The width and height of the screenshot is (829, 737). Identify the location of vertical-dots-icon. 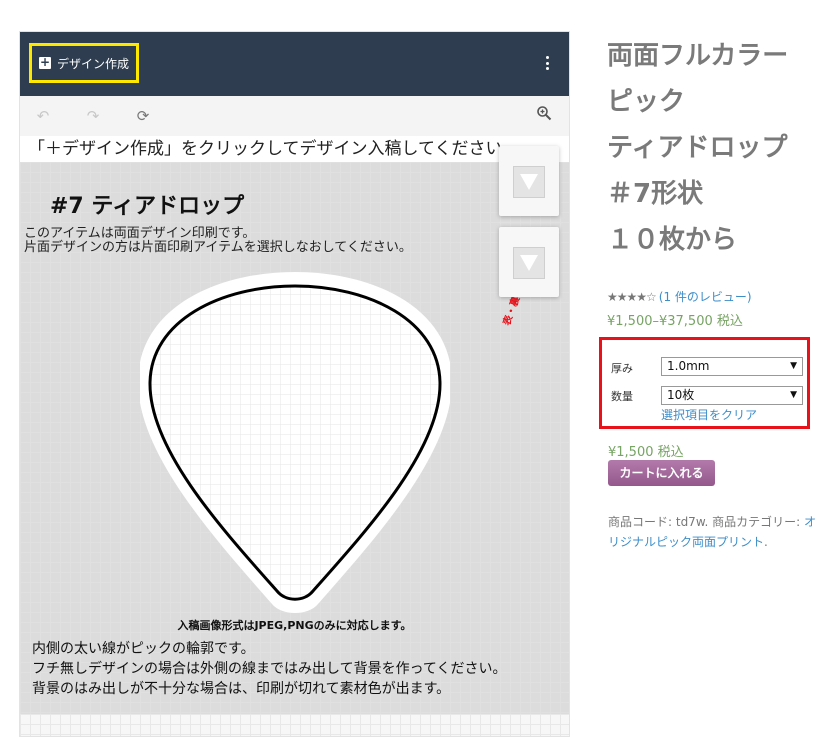
(547, 63).